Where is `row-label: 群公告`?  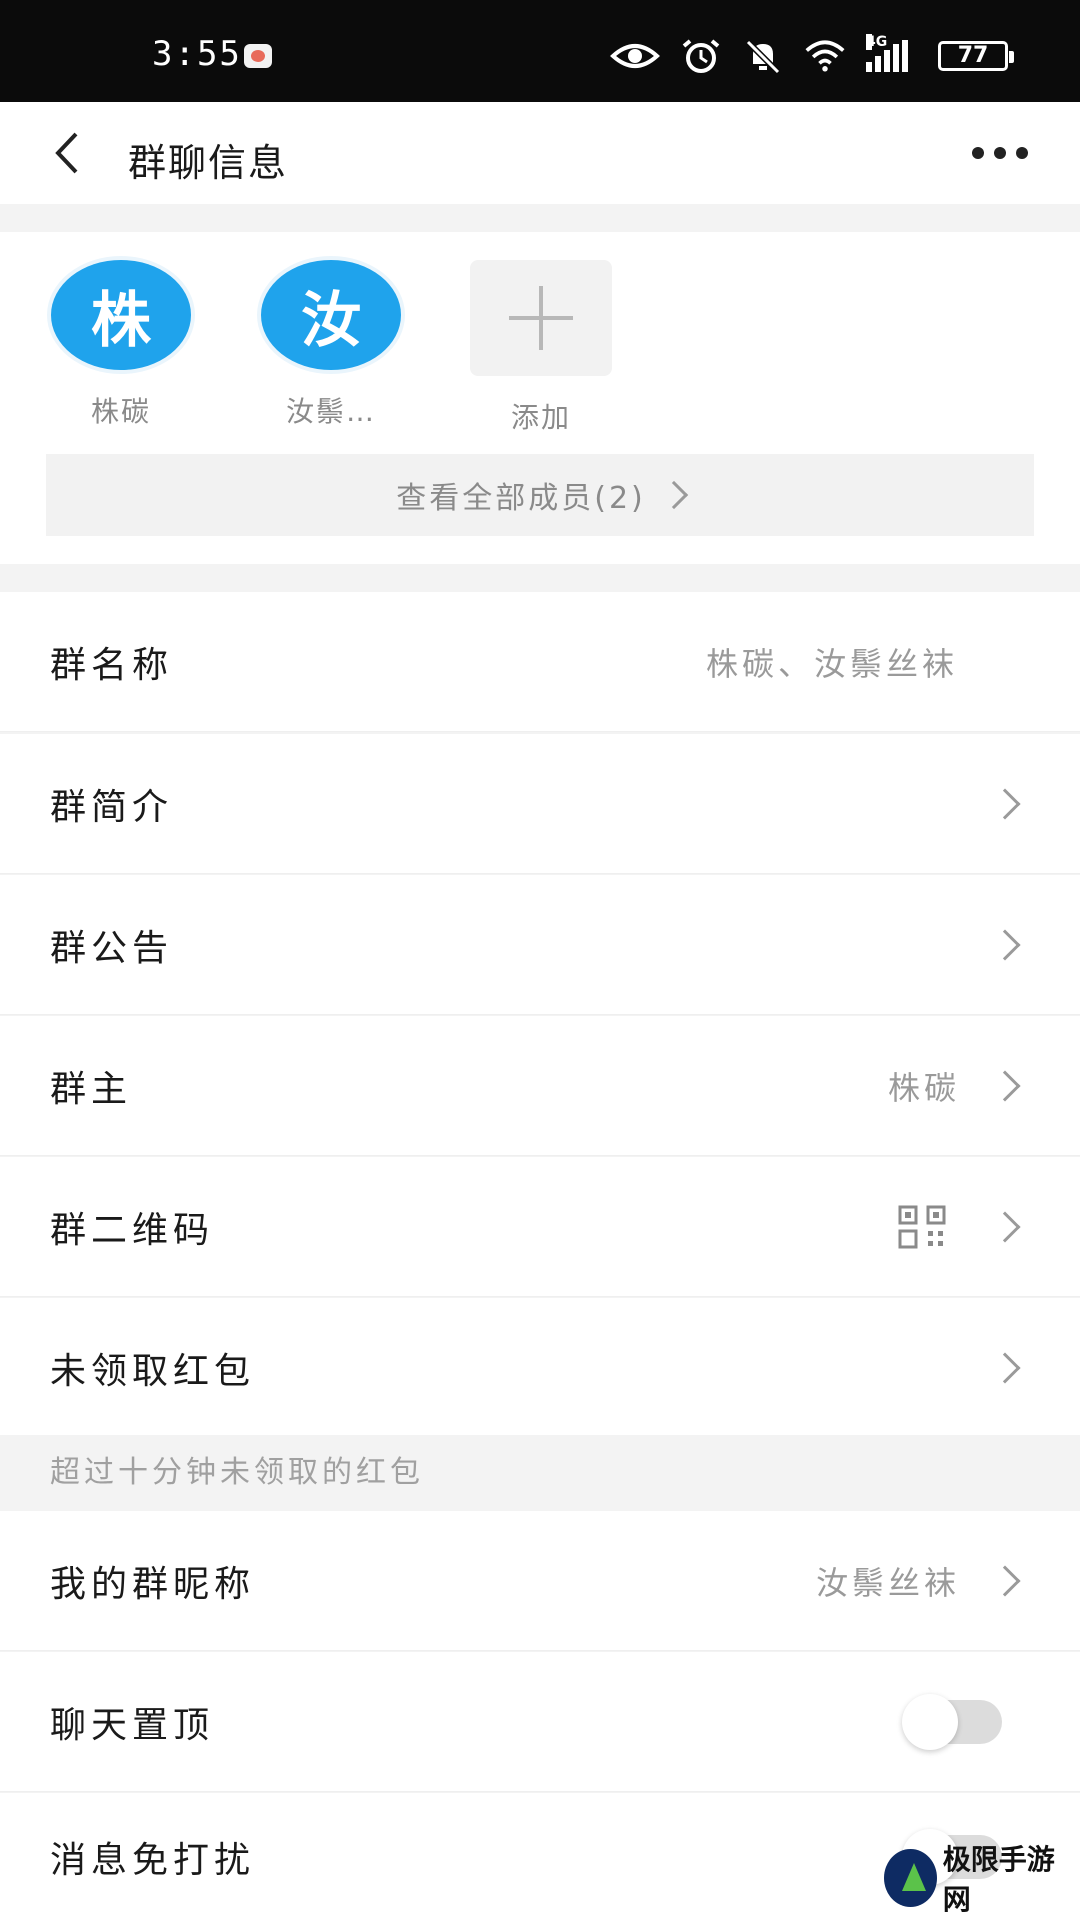
row-label: 群公告 is located at coordinates (112, 948).